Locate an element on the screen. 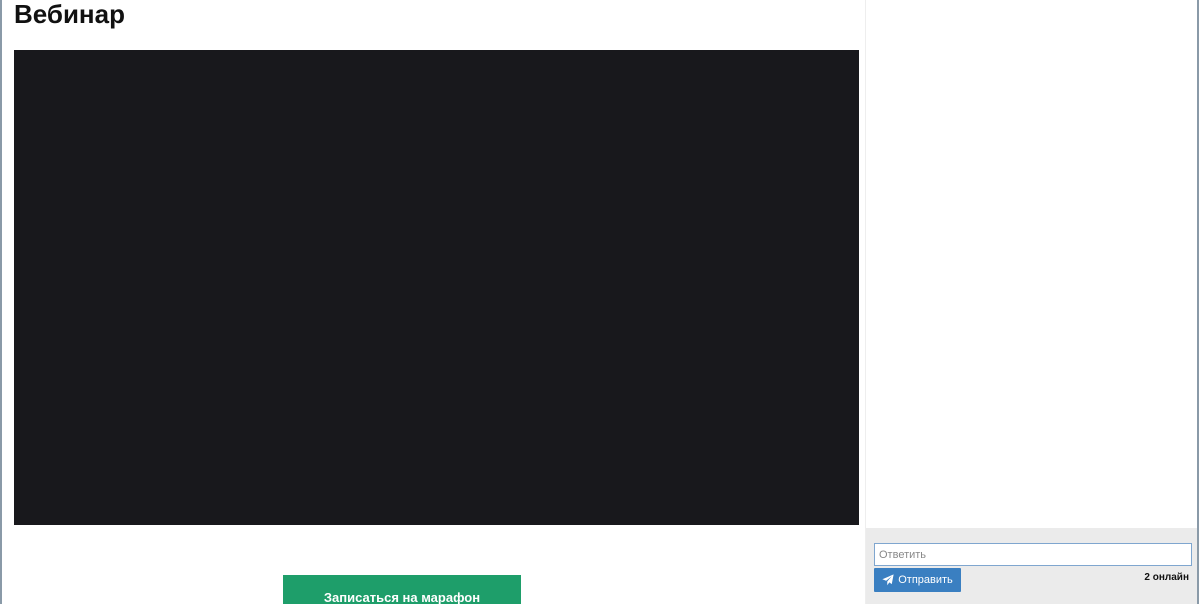 The width and height of the screenshot is (1199, 604). signup-marathon-button: Записаться на марафон is located at coordinates (402, 589).